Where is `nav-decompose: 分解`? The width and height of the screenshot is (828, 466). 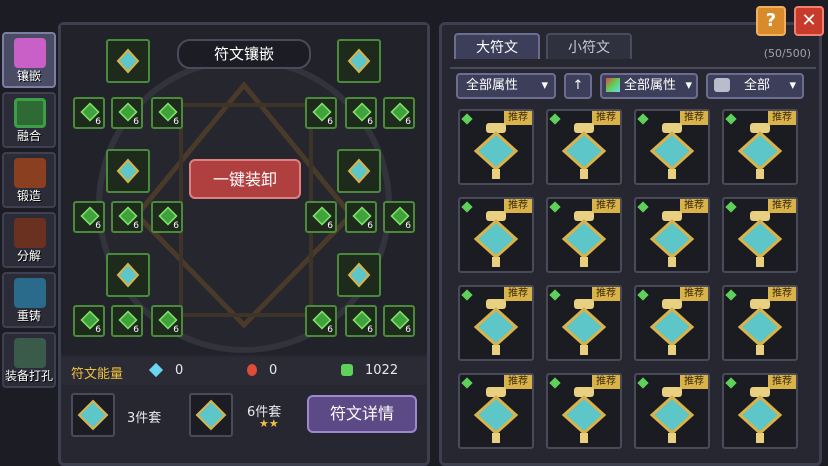
nav-decompose: 分解 is located at coordinates (29, 240).